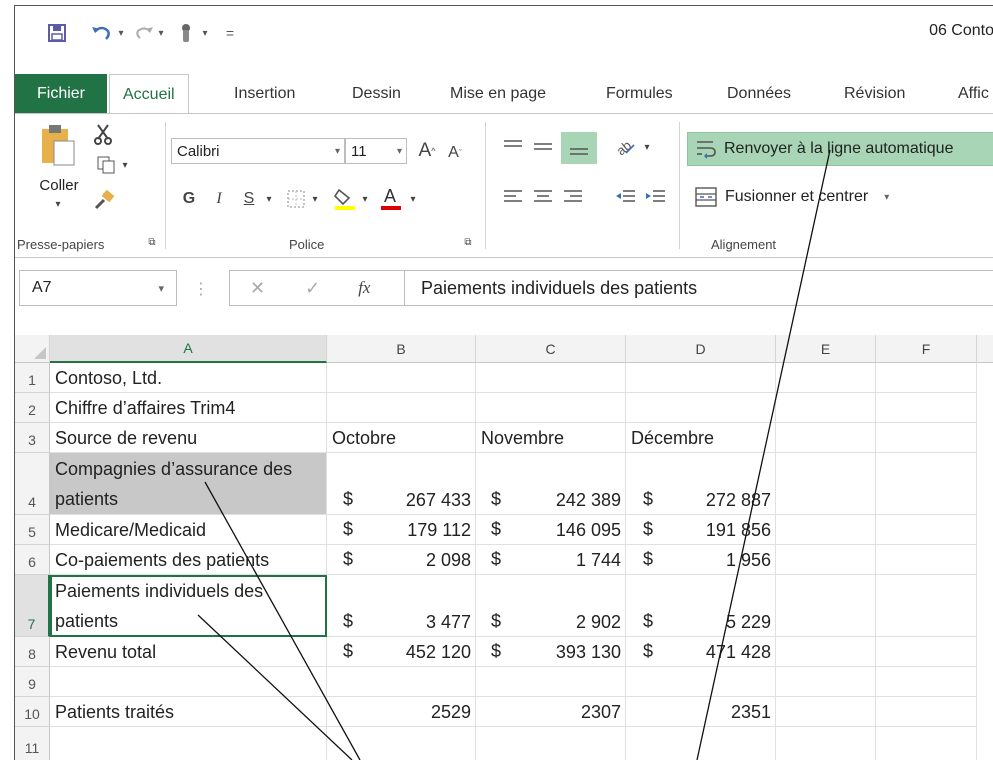  Describe the element at coordinates (296, 199) in the screenshot. I see `borders-icon` at that location.